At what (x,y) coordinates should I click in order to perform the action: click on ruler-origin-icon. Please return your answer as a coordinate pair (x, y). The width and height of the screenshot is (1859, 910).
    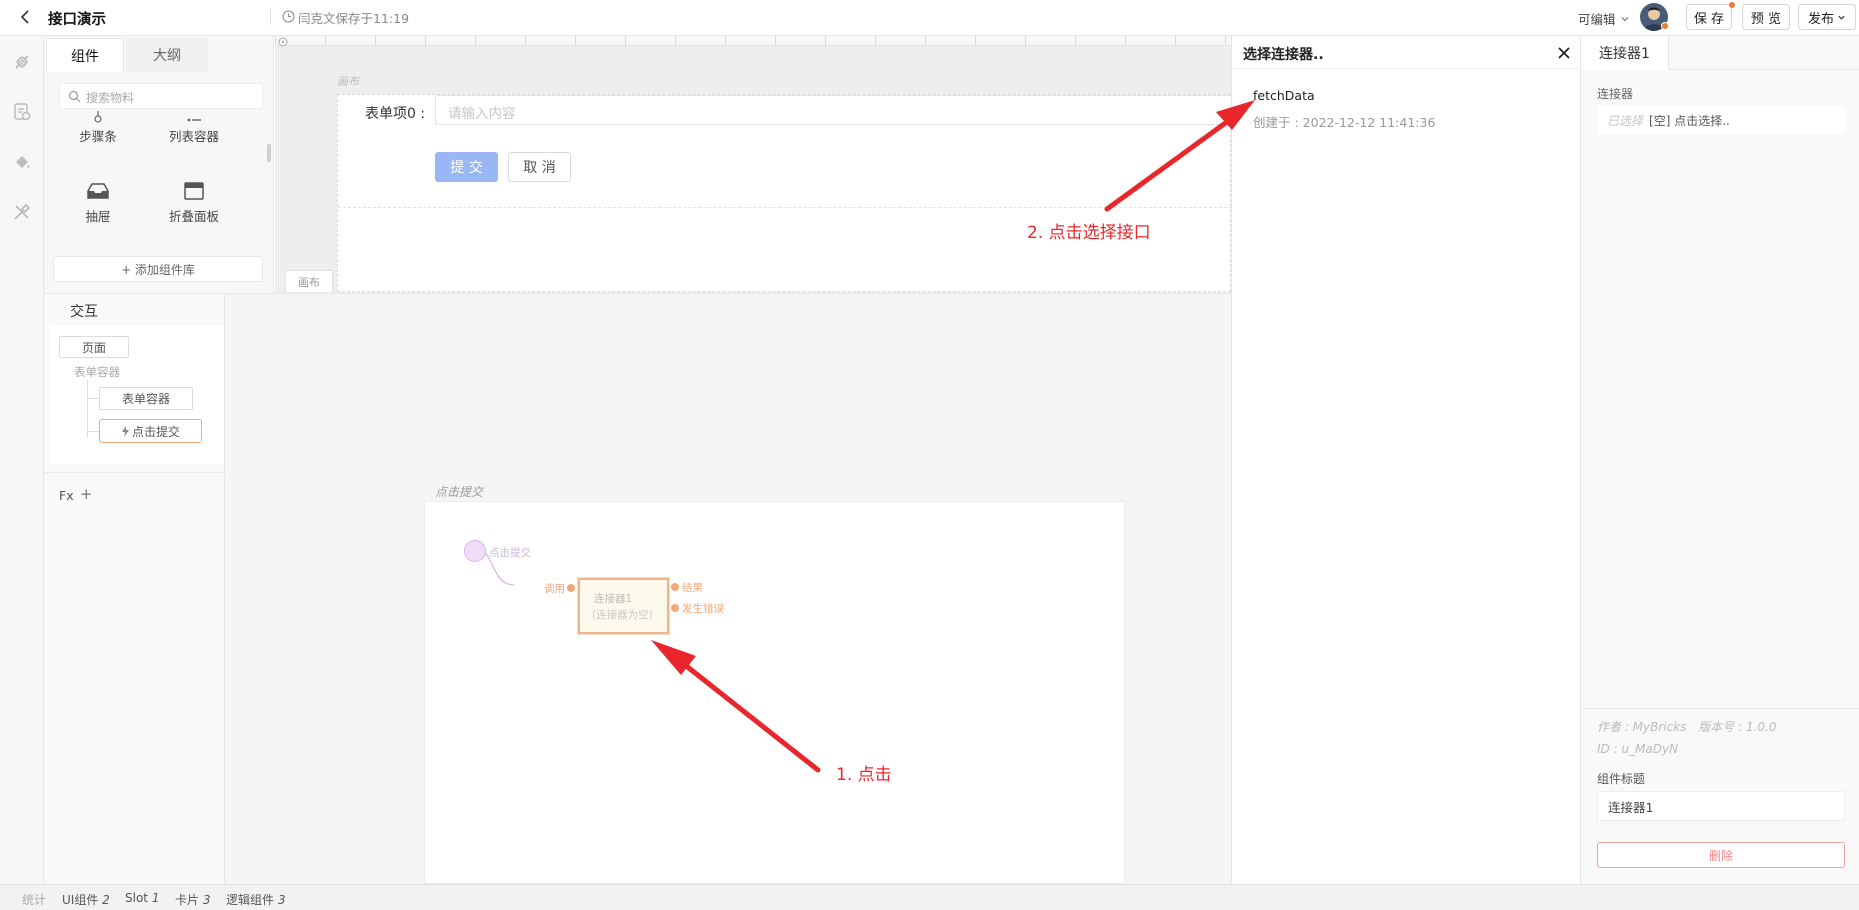
    Looking at the image, I should click on (283, 42).